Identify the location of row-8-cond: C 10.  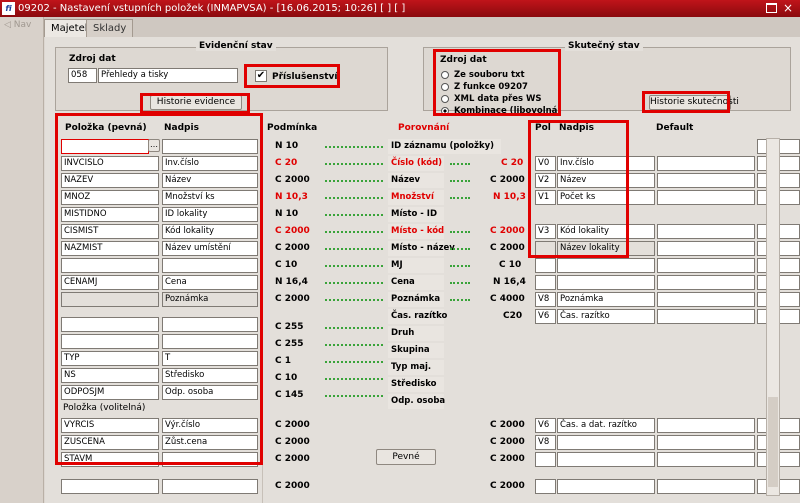
(286, 265).